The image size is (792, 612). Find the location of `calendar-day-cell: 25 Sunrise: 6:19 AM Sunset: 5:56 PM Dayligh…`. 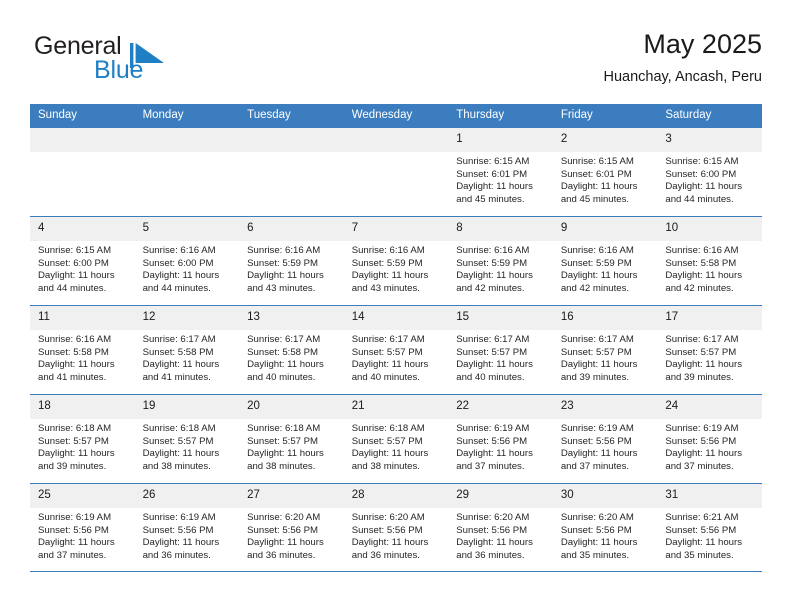

calendar-day-cell: 25 Sunrise: 6:19 AM Sunset: 5:56 PM Dayligh… is located at coordinates (82, 527).